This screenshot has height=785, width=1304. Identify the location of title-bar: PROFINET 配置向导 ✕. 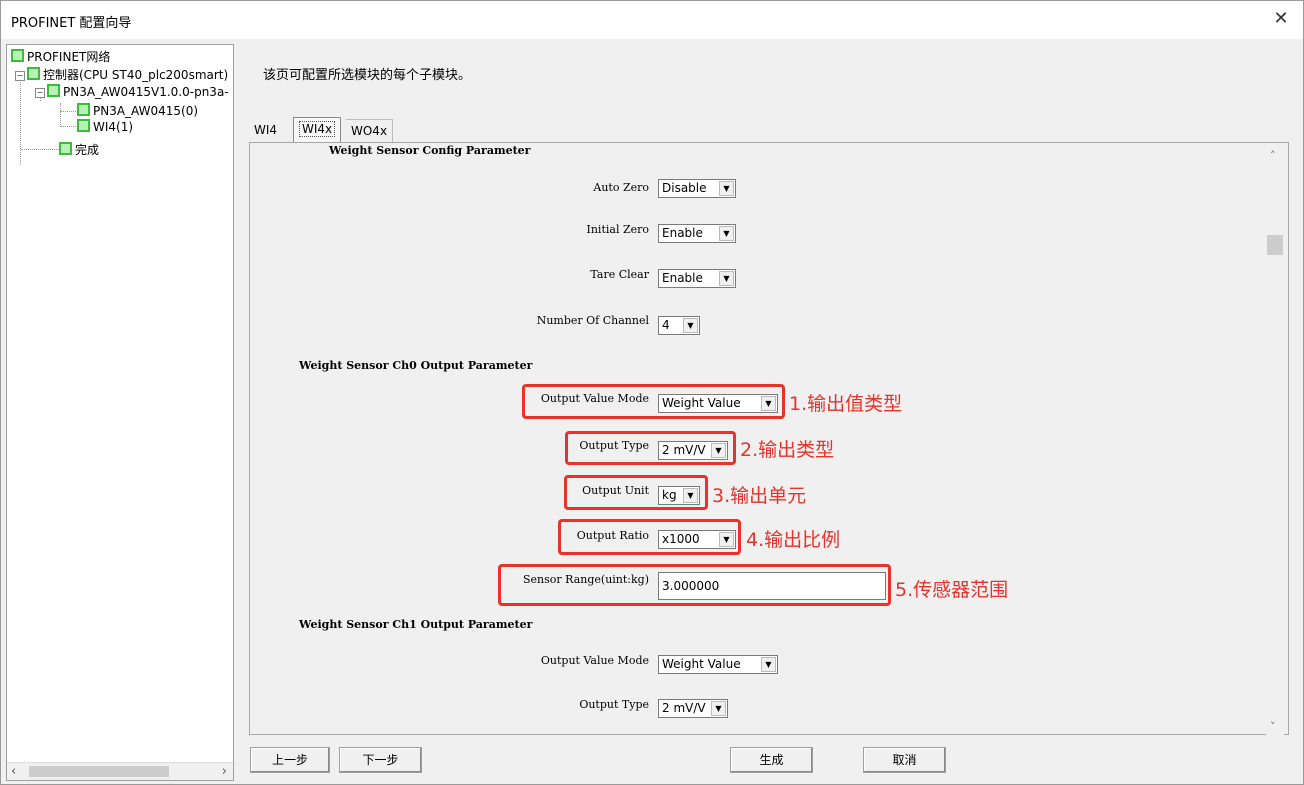
(652, 20).